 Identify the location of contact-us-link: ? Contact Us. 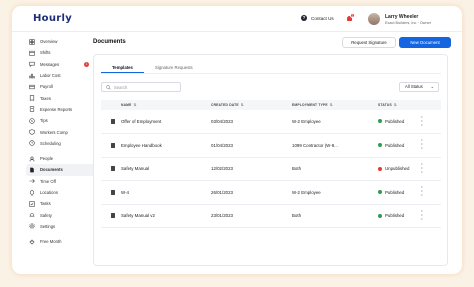
(317, 18).